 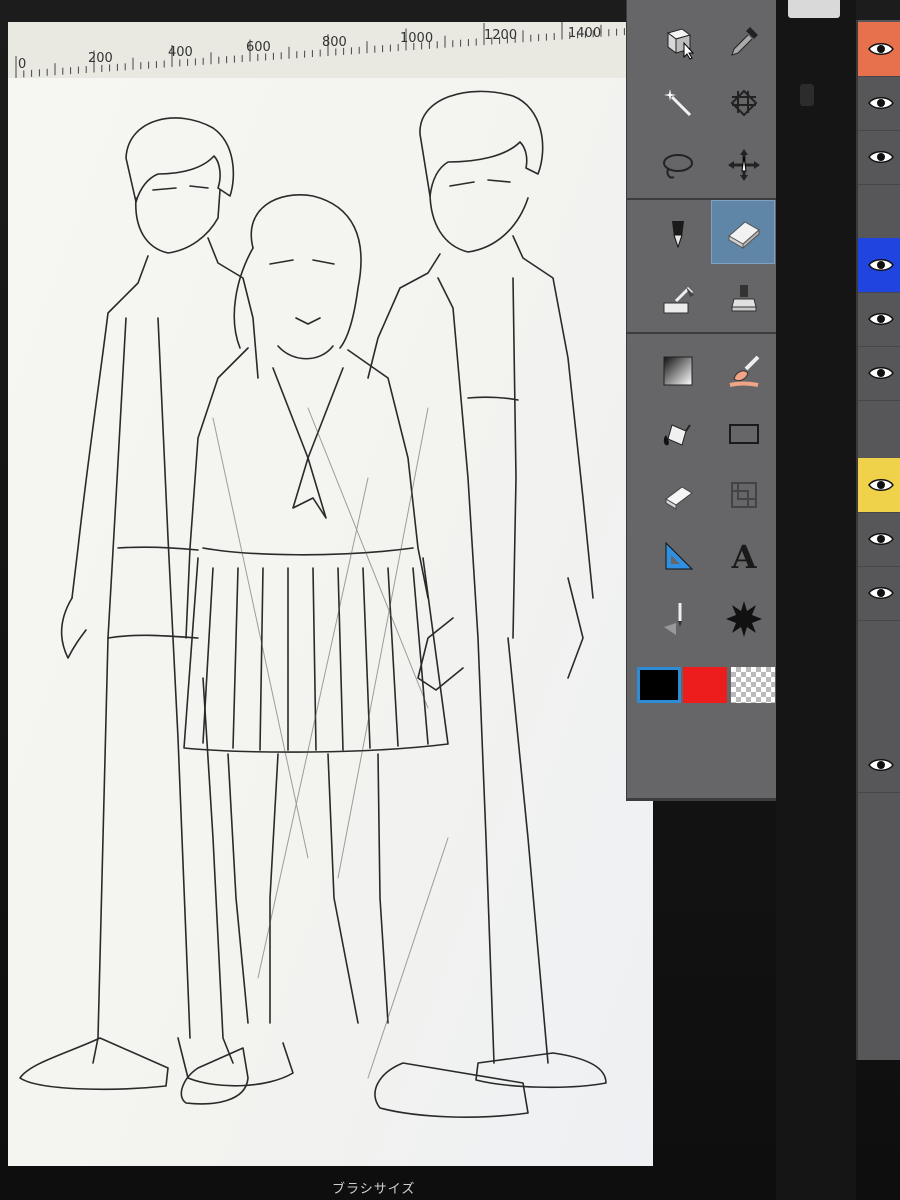 What do you see at coordinates (22, 64) in the screenshot?
I see `ruler-label-0: 0` at bounding box center [22, 64].